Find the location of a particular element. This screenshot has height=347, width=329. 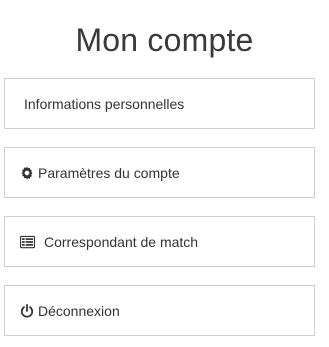

gear-icon is located at coordinates (27, 173).